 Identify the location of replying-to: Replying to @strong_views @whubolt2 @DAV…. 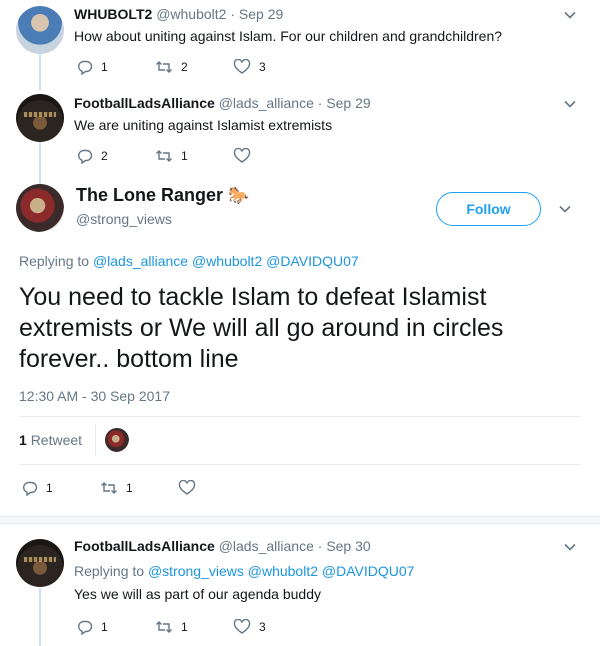
(244, 571).